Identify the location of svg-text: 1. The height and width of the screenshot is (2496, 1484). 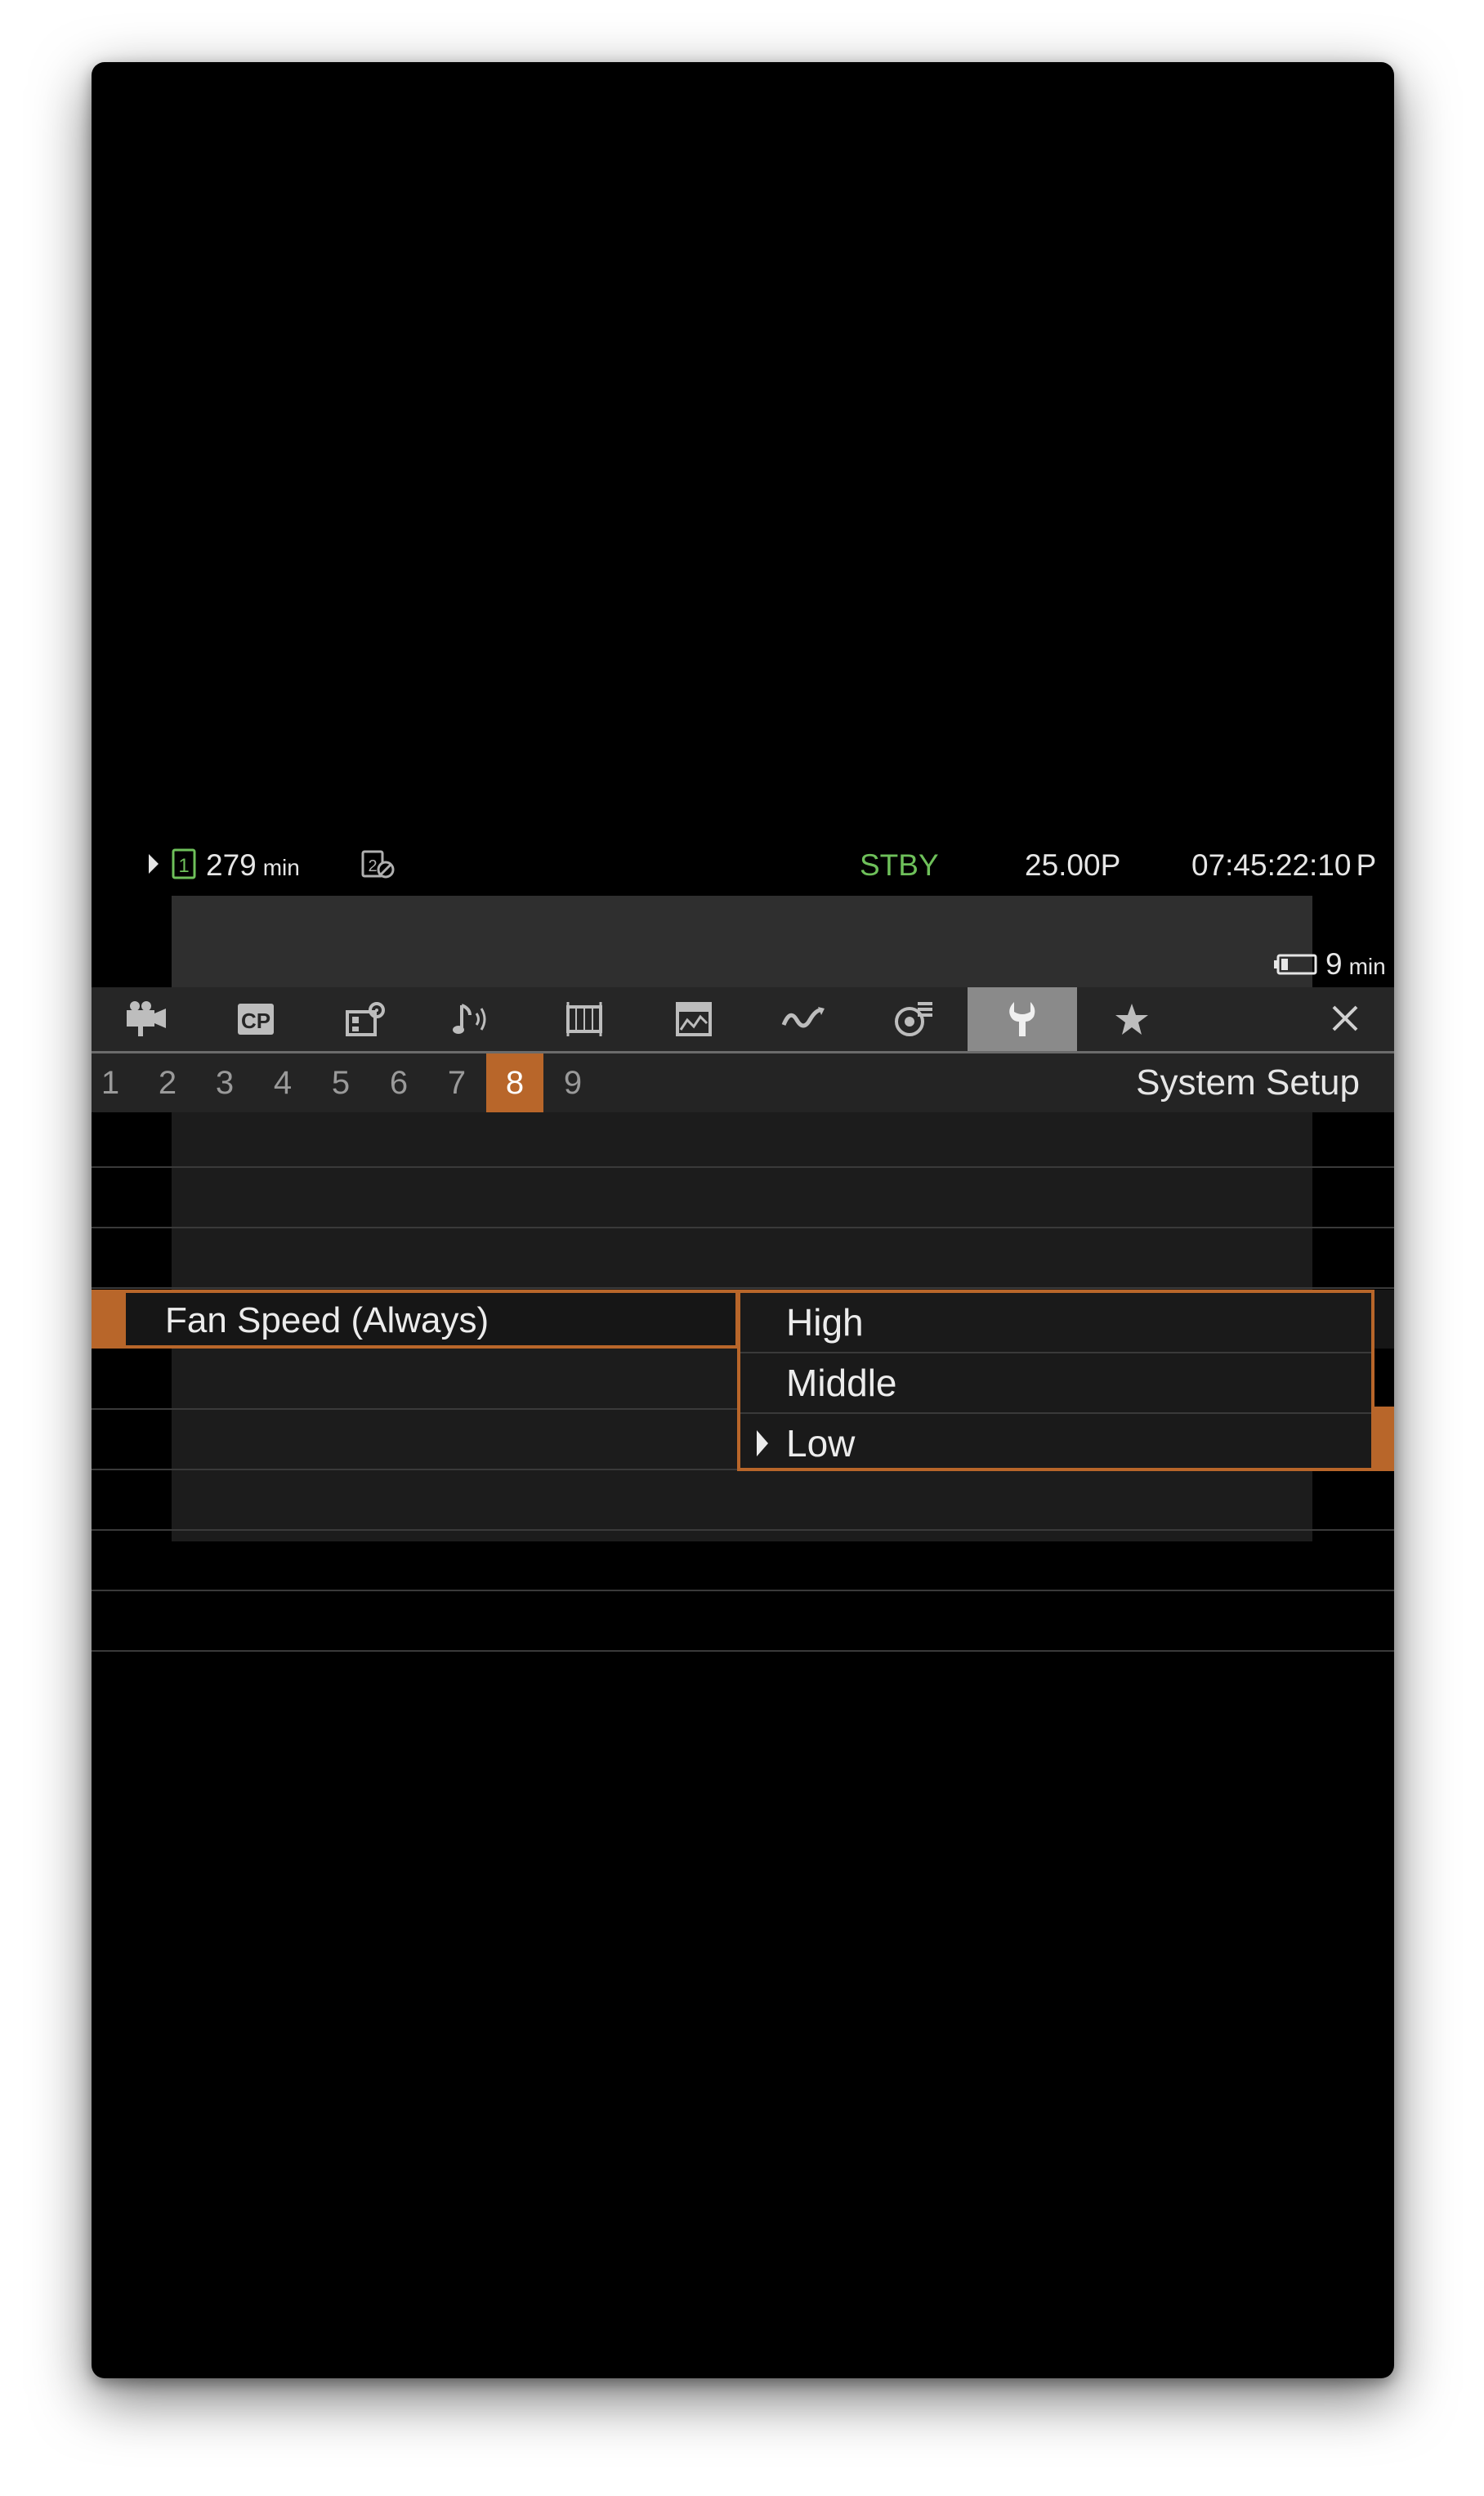
(183, 866).